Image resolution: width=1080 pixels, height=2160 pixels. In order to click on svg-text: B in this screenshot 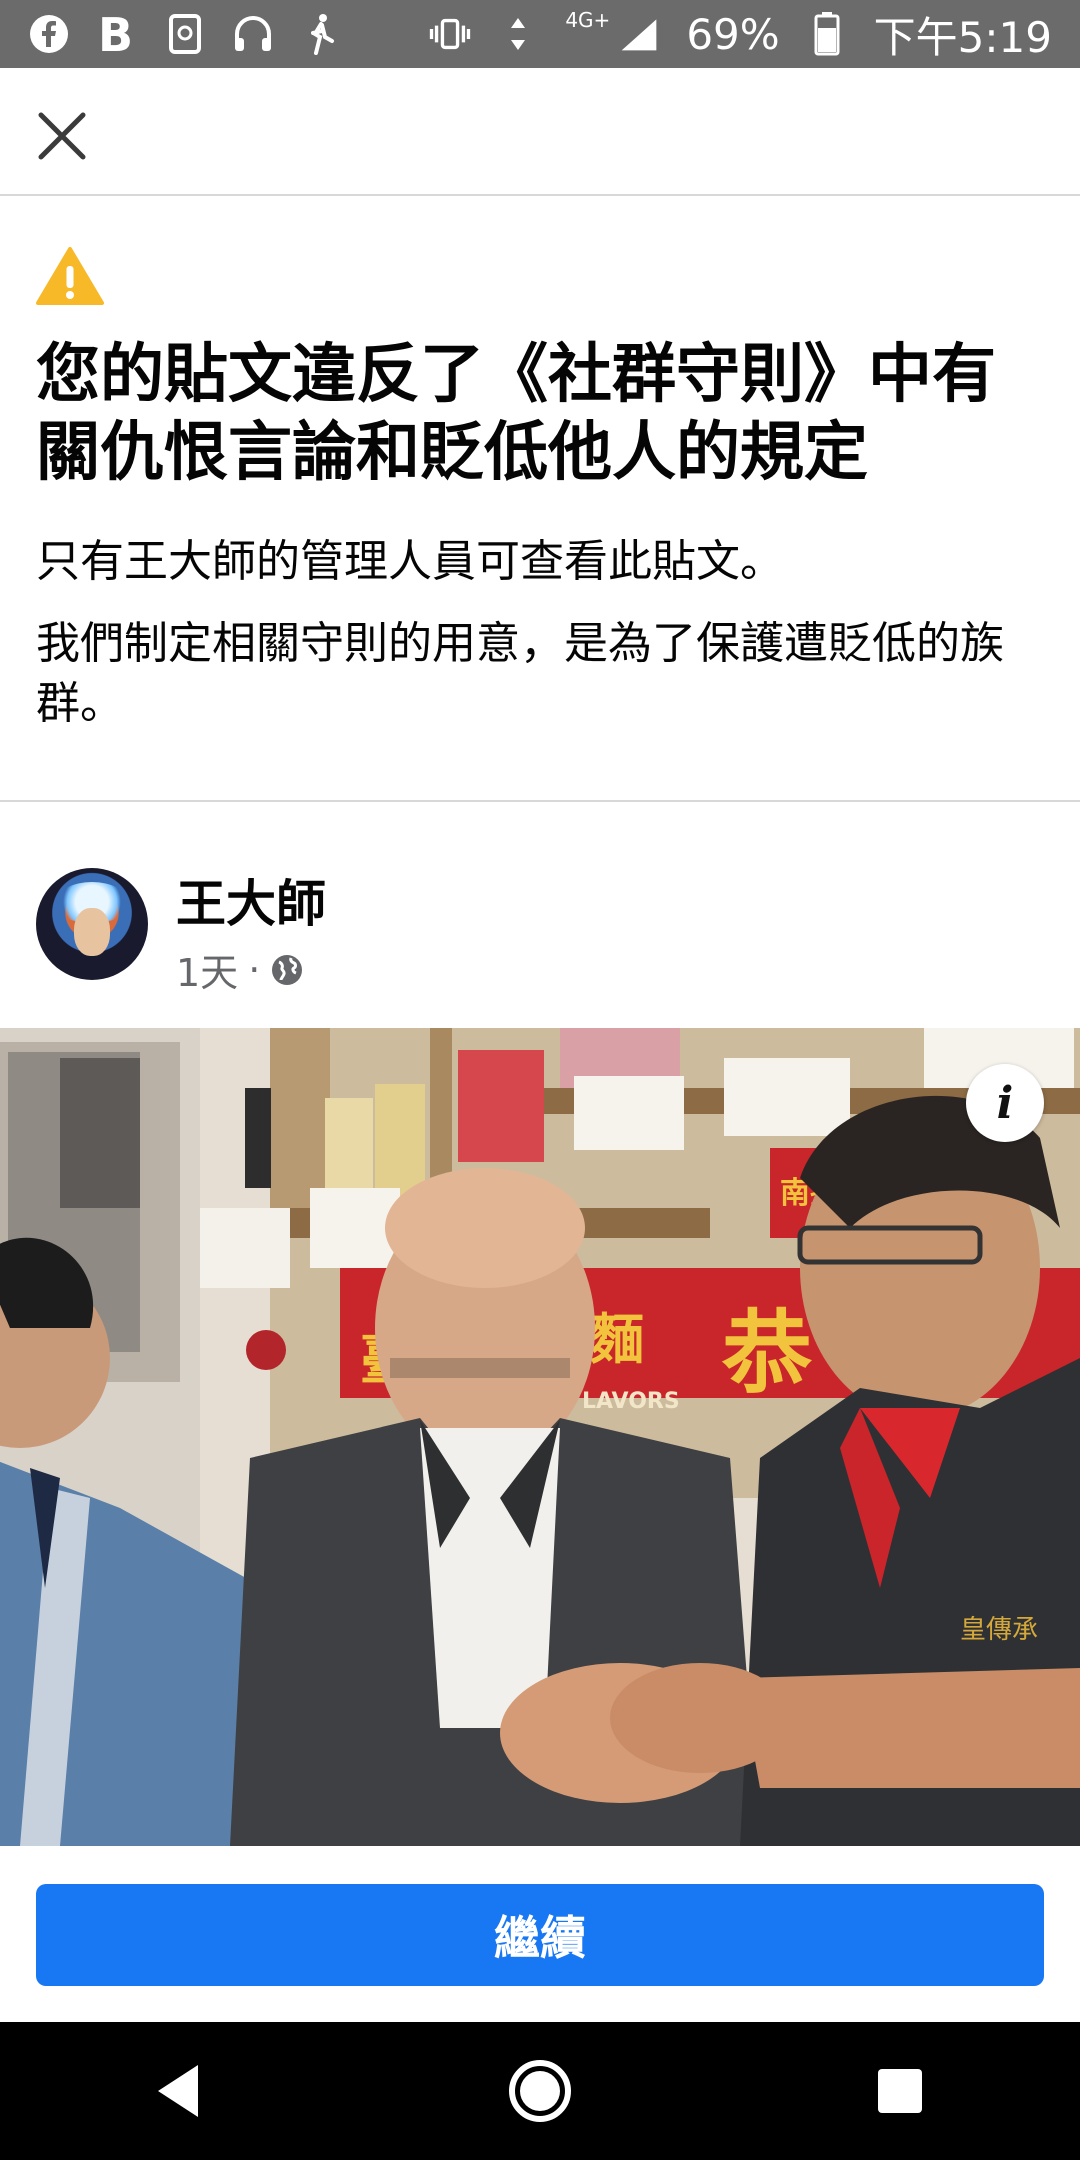, I will do `click(115, 34)`.